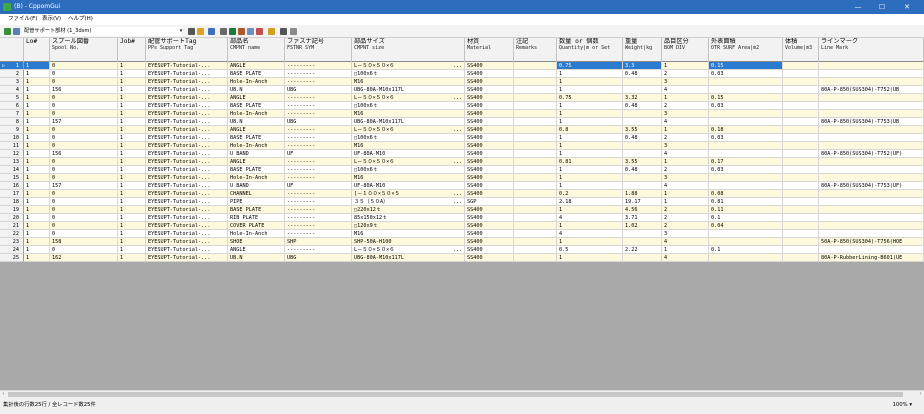  I want to click on cell-area: 0.1, so click(746, 250).